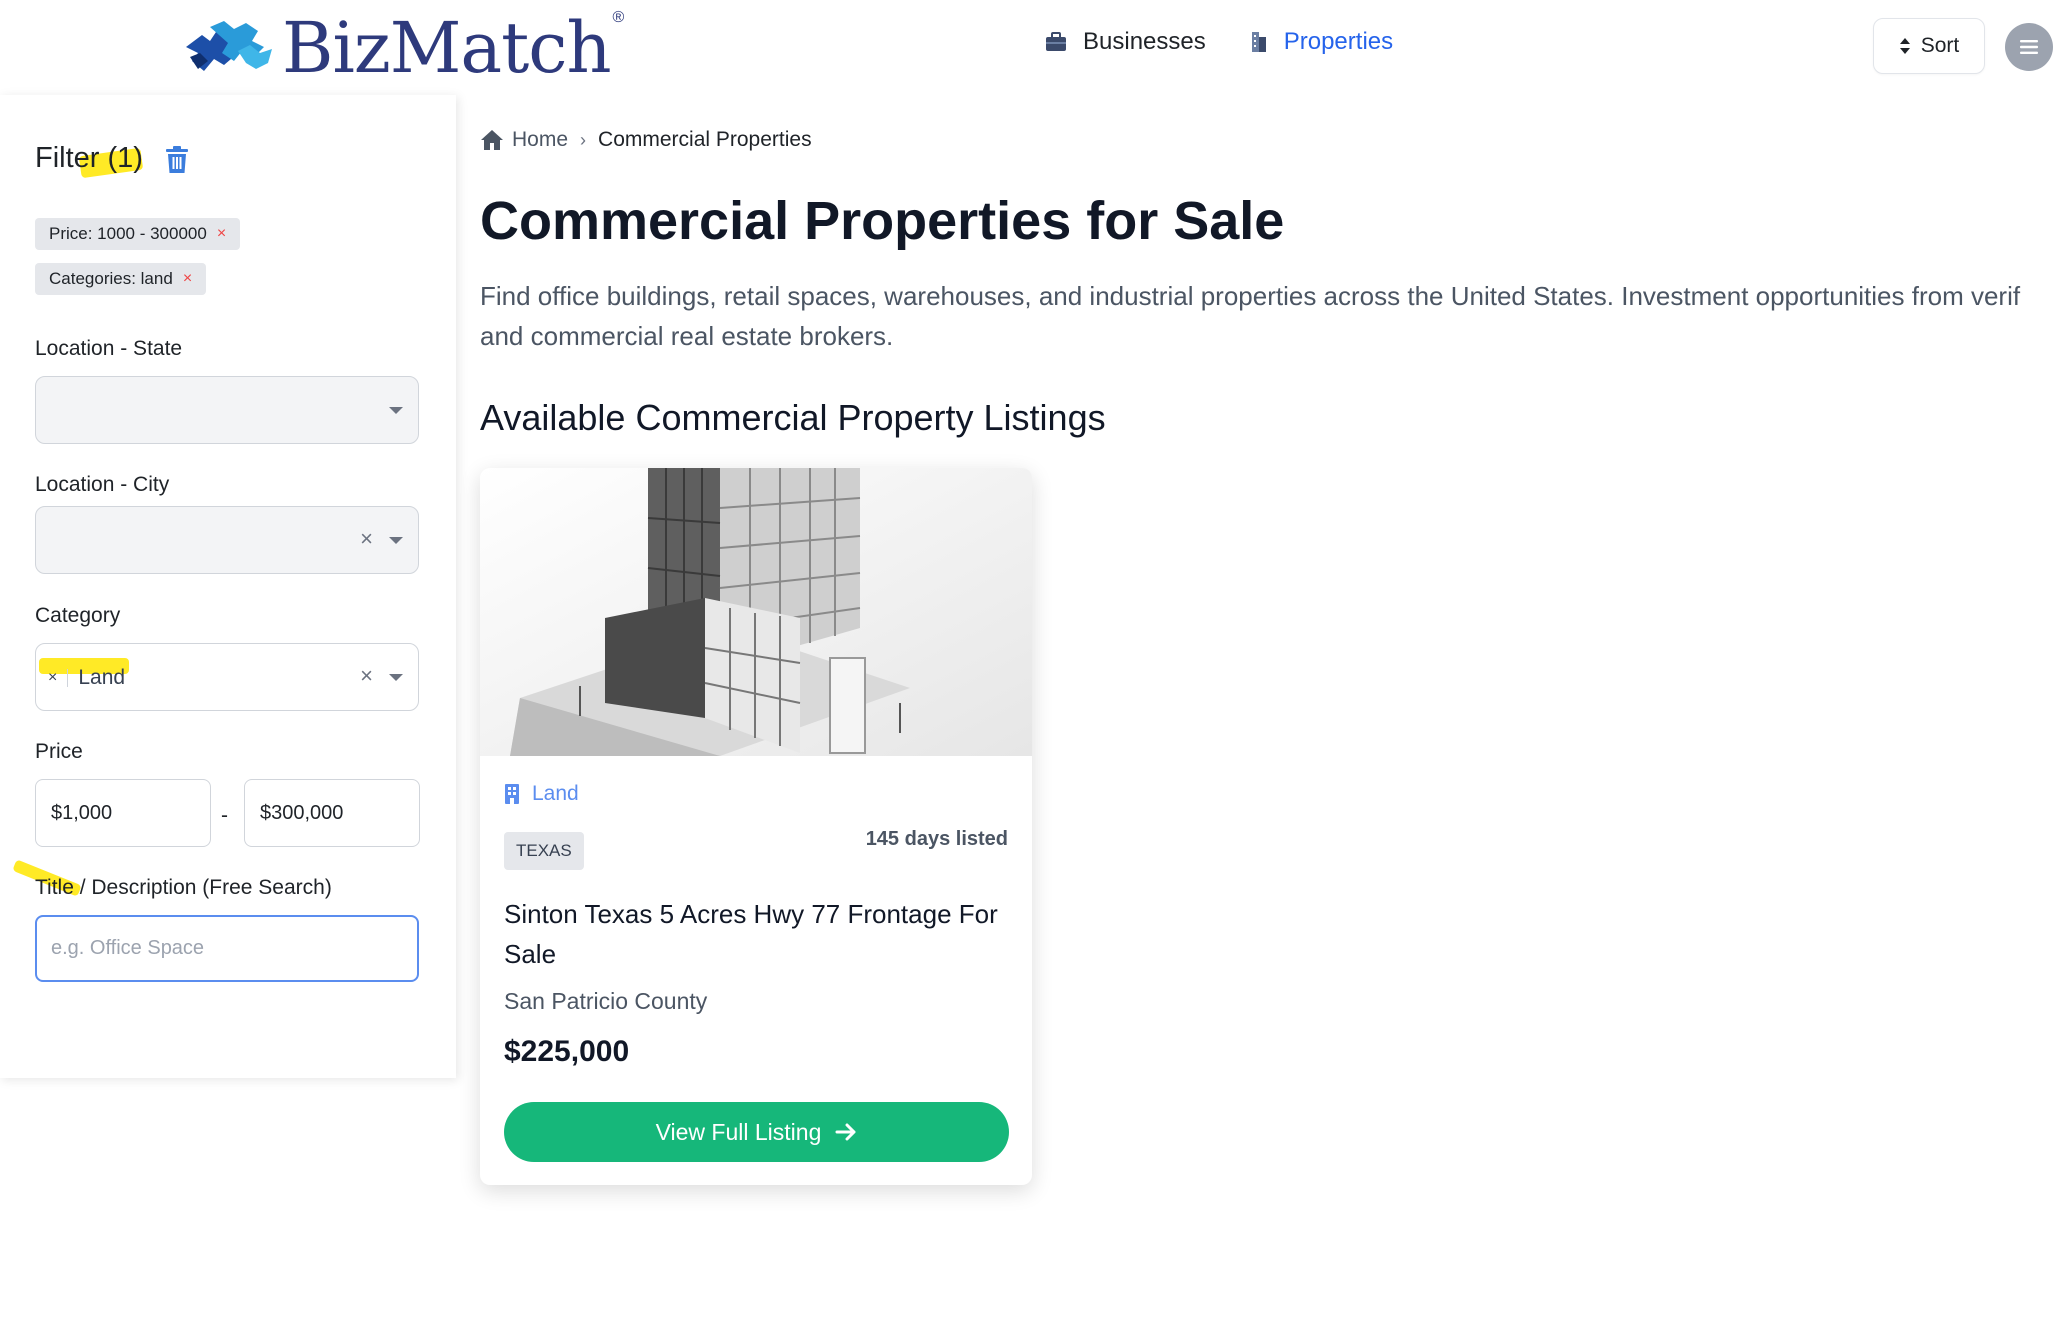 The width and height of the screenshot is (2070, 1323). I want to click on sort-button: Sort, so click(1929, 46).